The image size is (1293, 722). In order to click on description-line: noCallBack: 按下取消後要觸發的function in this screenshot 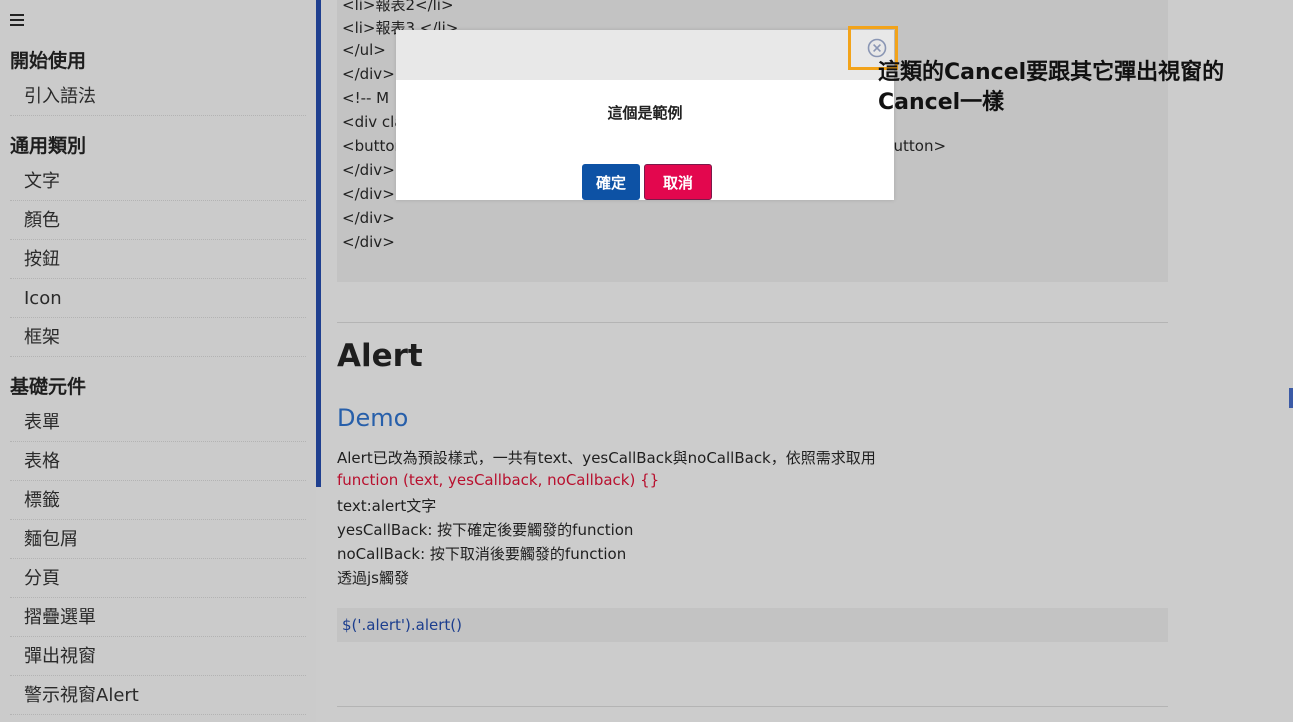, I will do `click(482, 554)`.